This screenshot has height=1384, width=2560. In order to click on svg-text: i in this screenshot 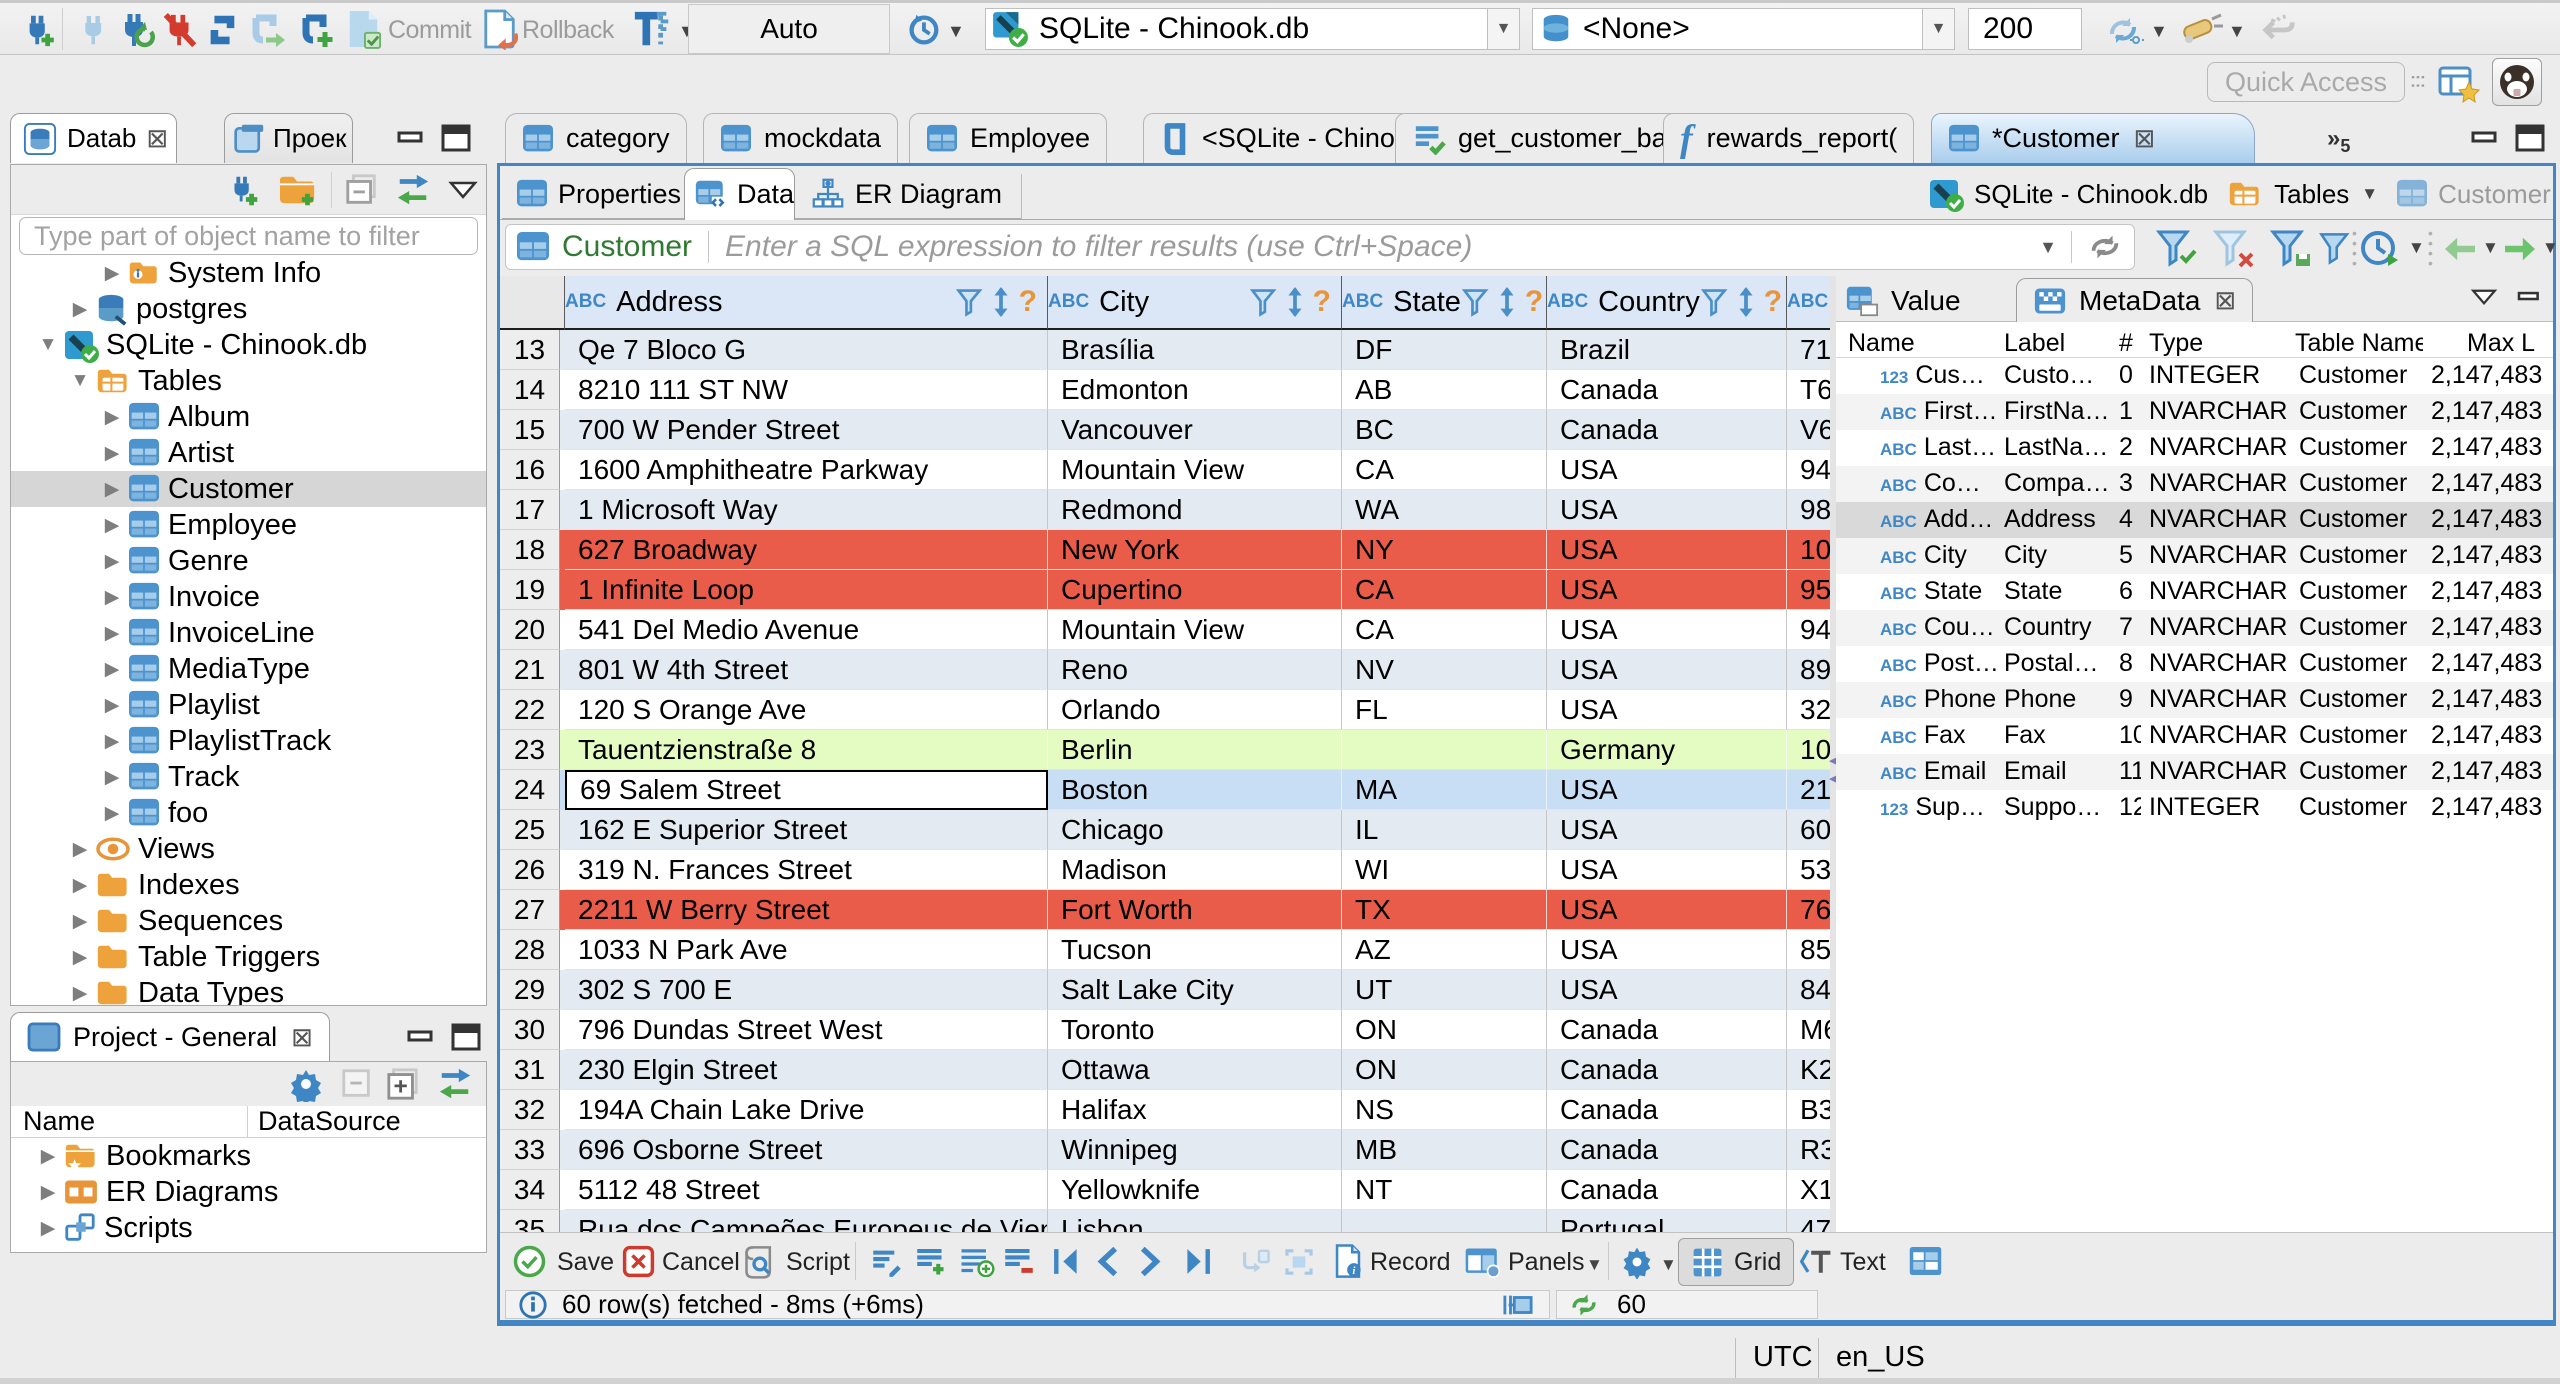, I will do `click(1353, 1271)`.